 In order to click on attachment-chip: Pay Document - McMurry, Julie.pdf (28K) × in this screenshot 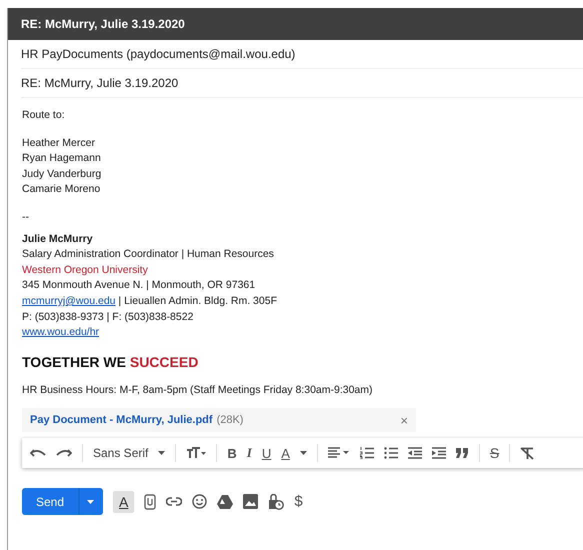, I will do `click(219, 420)`.